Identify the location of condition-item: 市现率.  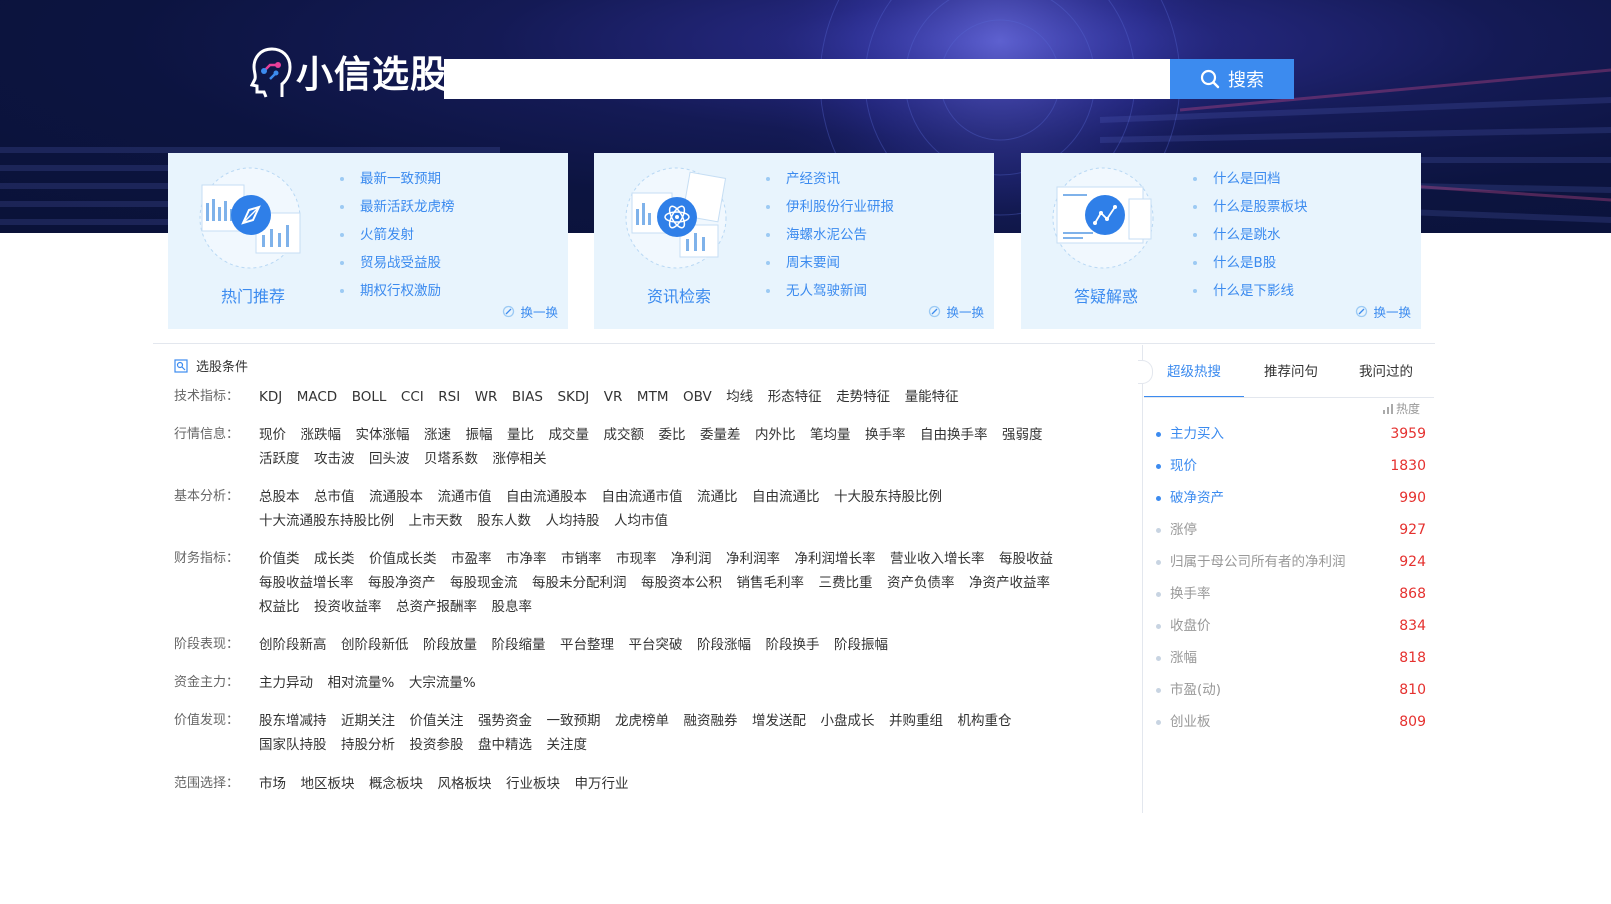
(636, 559).